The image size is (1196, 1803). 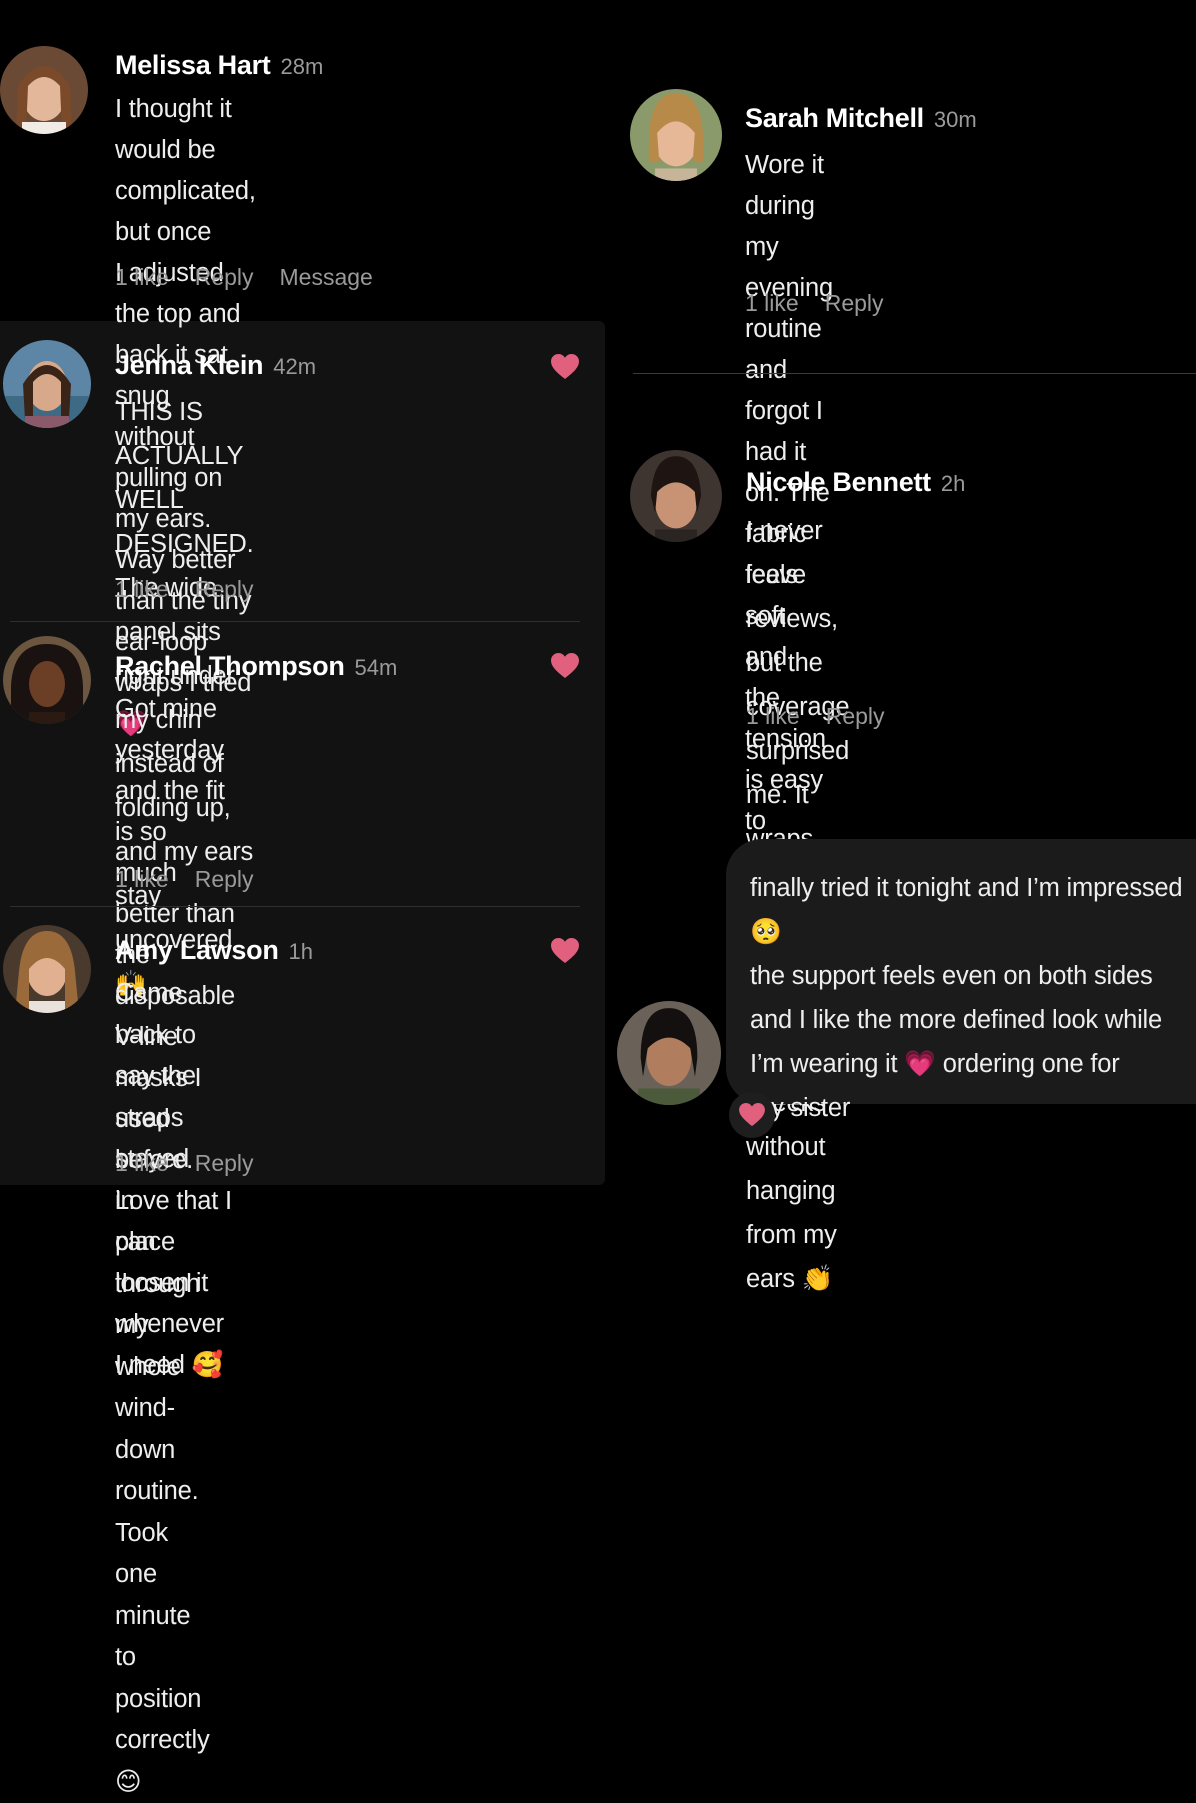 What do you see at coordinates (230, 666) in the screenshot?
I see `comment-author: Rachel Thompson` at bounding box center [230, 666].